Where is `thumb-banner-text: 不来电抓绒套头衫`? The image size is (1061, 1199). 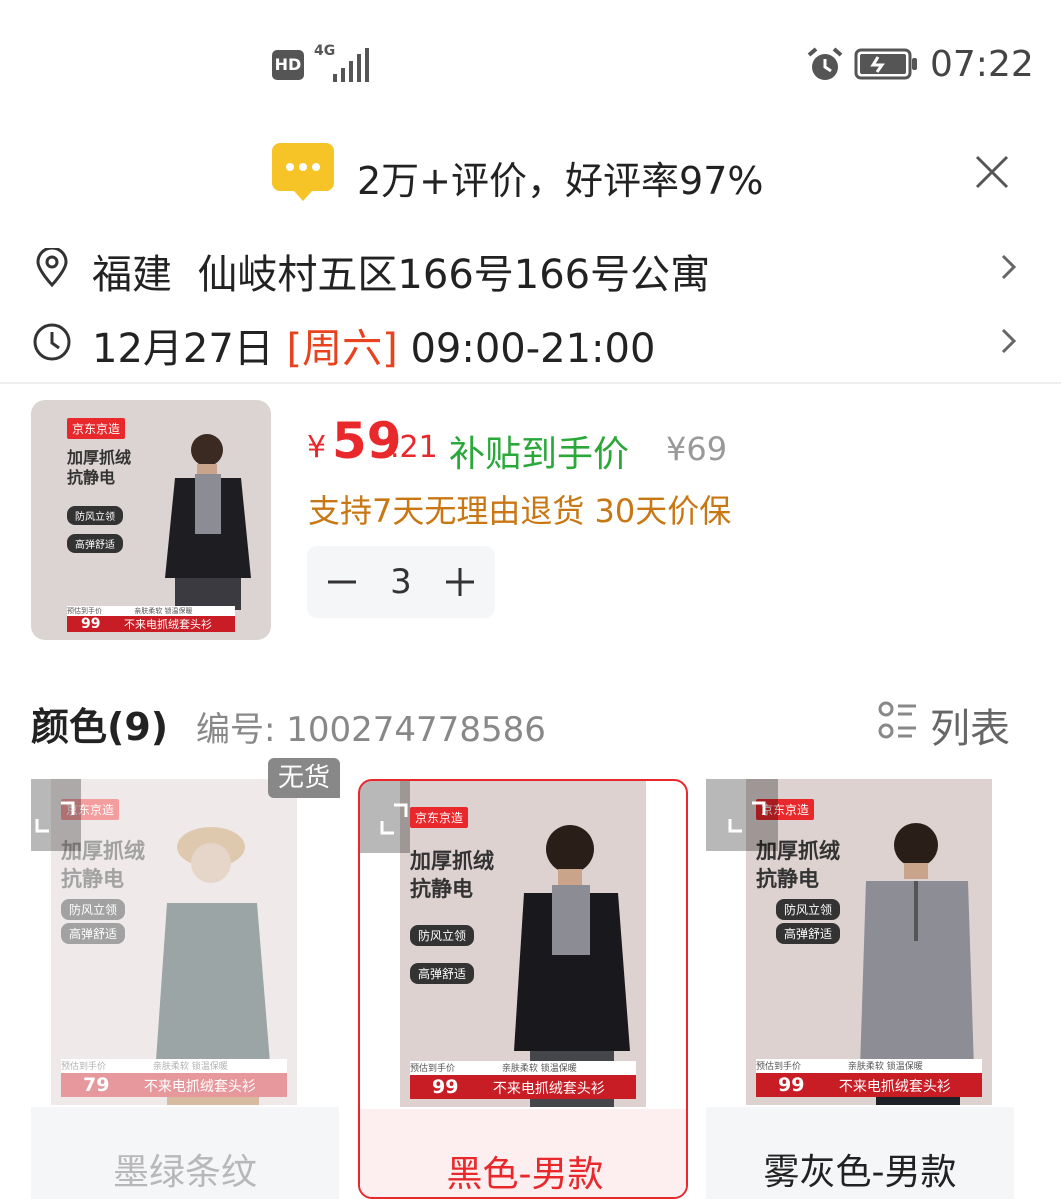 thumb-banner-text: 不来电抓绒套头衫 is located at coordinates (167, 624).